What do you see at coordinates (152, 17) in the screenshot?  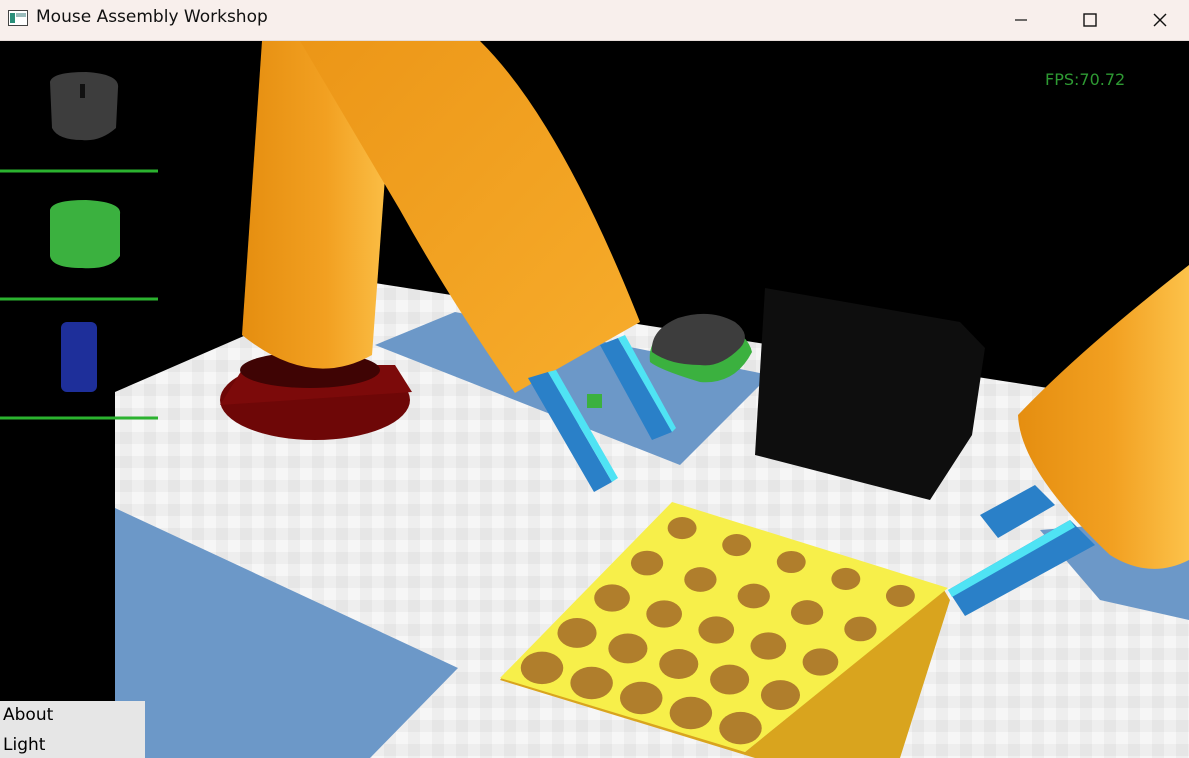 I see `window-title: Mouse Assembly Workshop` at bounding box center [152, 17].